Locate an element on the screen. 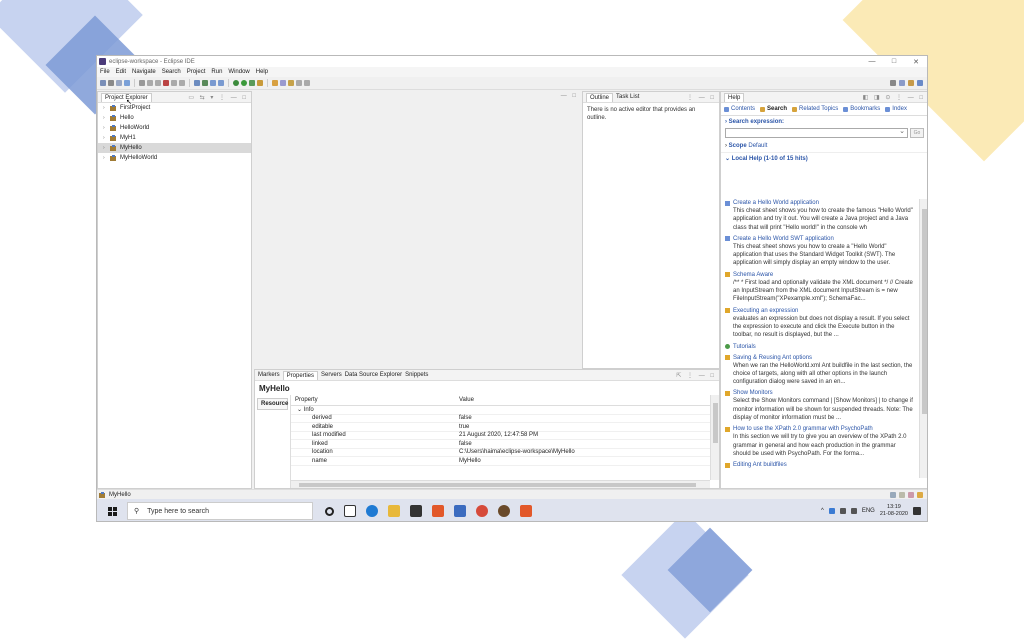  taskbar-search: ⚲ Type here to search is located at coordinates (220, 511).